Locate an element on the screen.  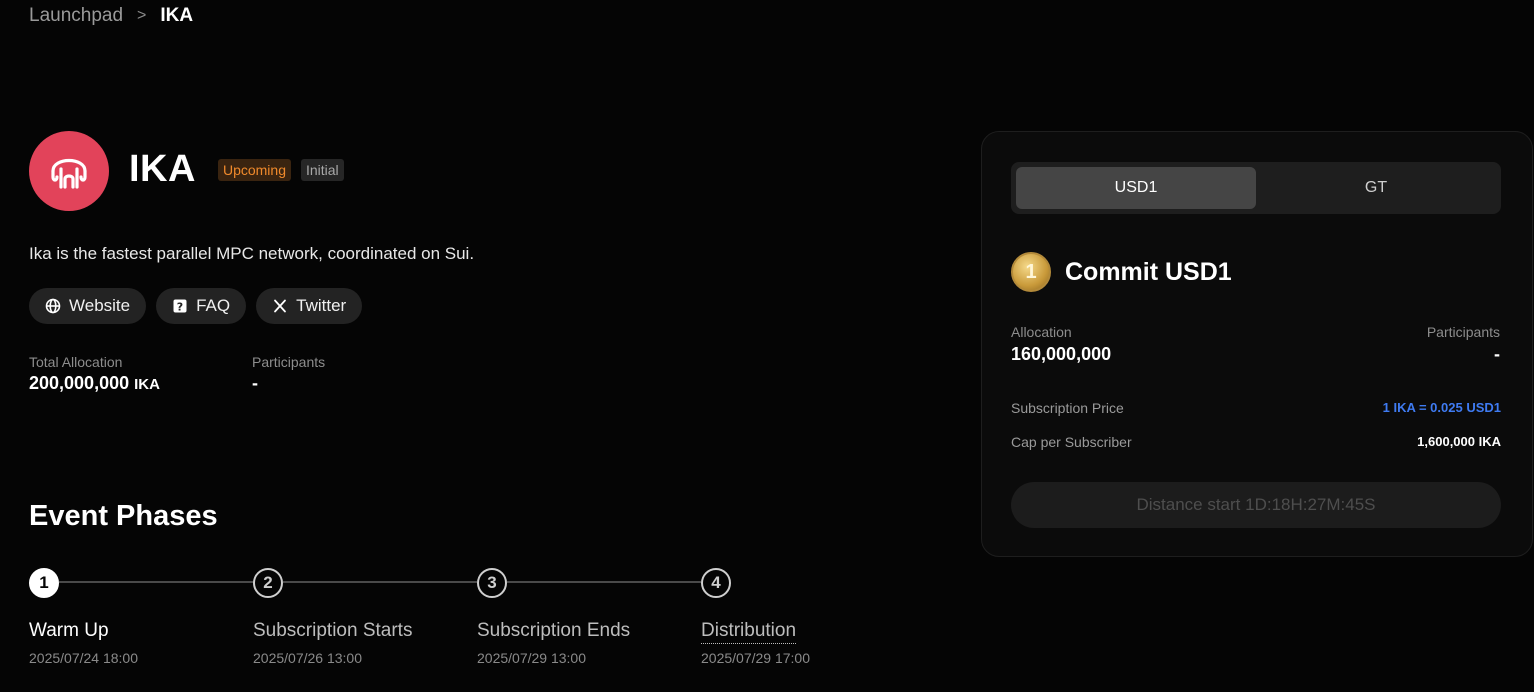
project-title-row: IKA Upcoming Initial is located at coordinates (236, 169).